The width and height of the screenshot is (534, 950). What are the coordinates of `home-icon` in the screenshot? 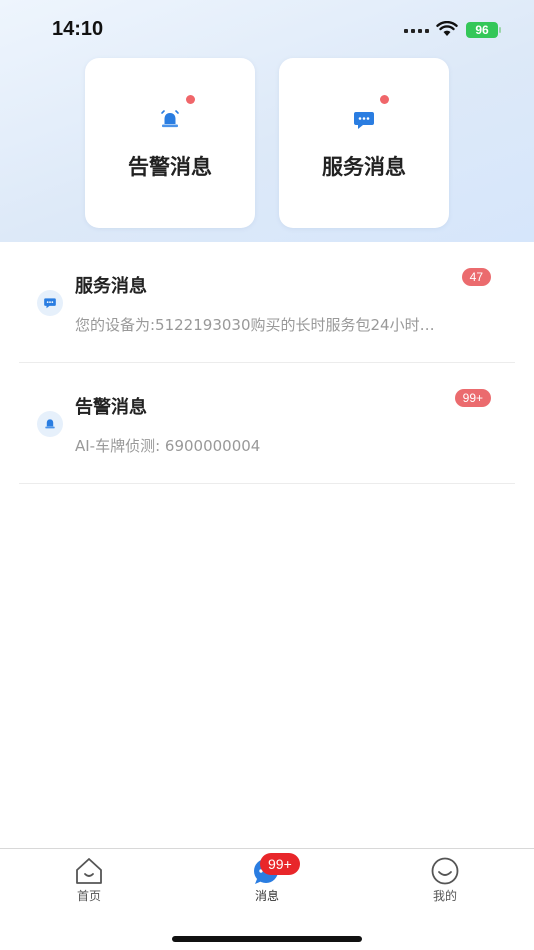 It's located at (89, 871).